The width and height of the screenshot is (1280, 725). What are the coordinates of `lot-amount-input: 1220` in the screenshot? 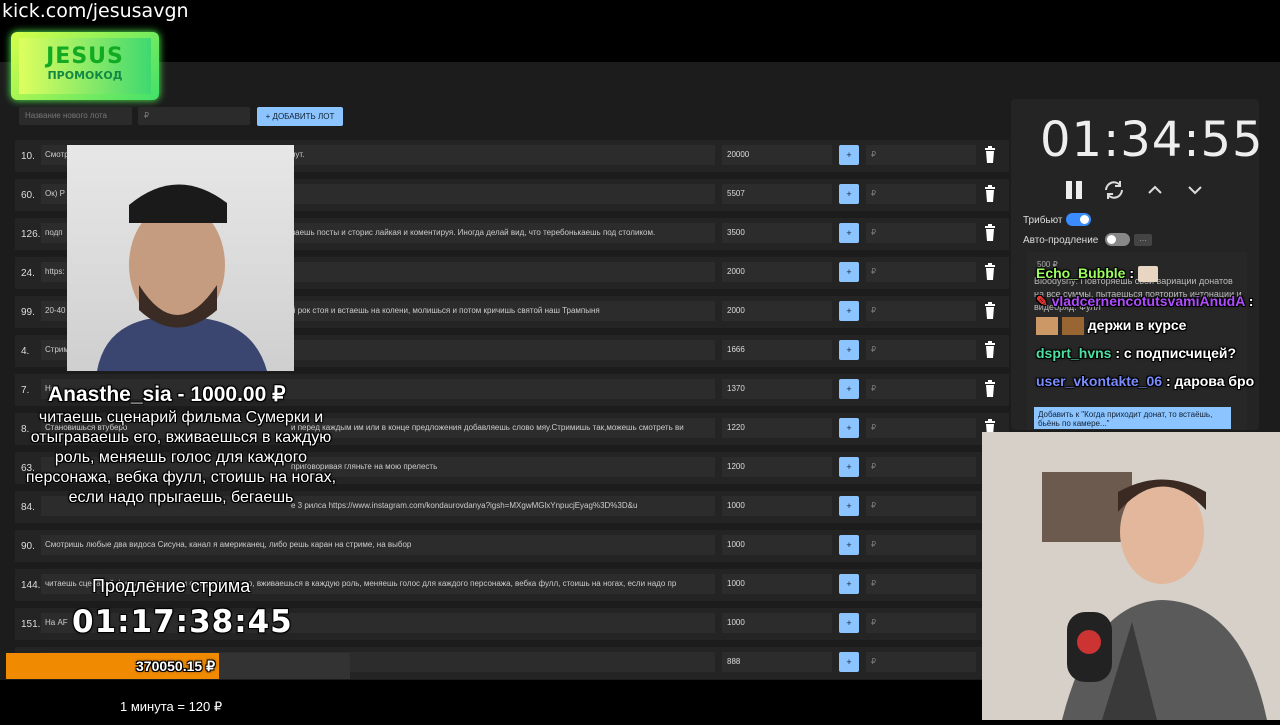 It's located at (777, 428).